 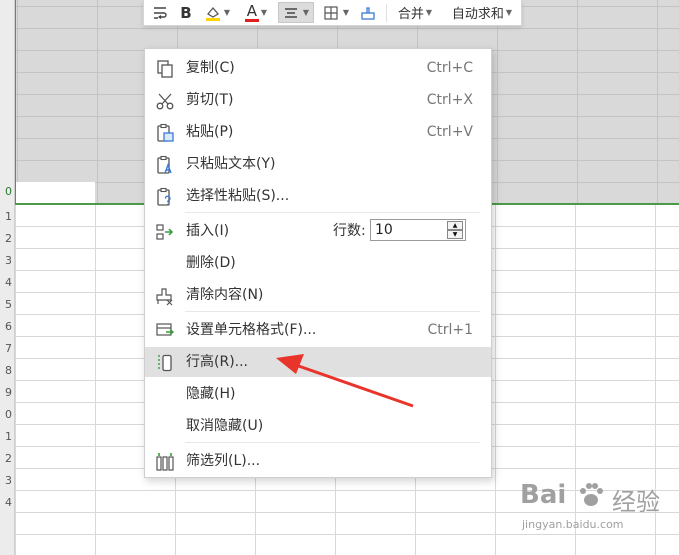 I want to click on align-center-button: ▼, so click(x=296, y=12).